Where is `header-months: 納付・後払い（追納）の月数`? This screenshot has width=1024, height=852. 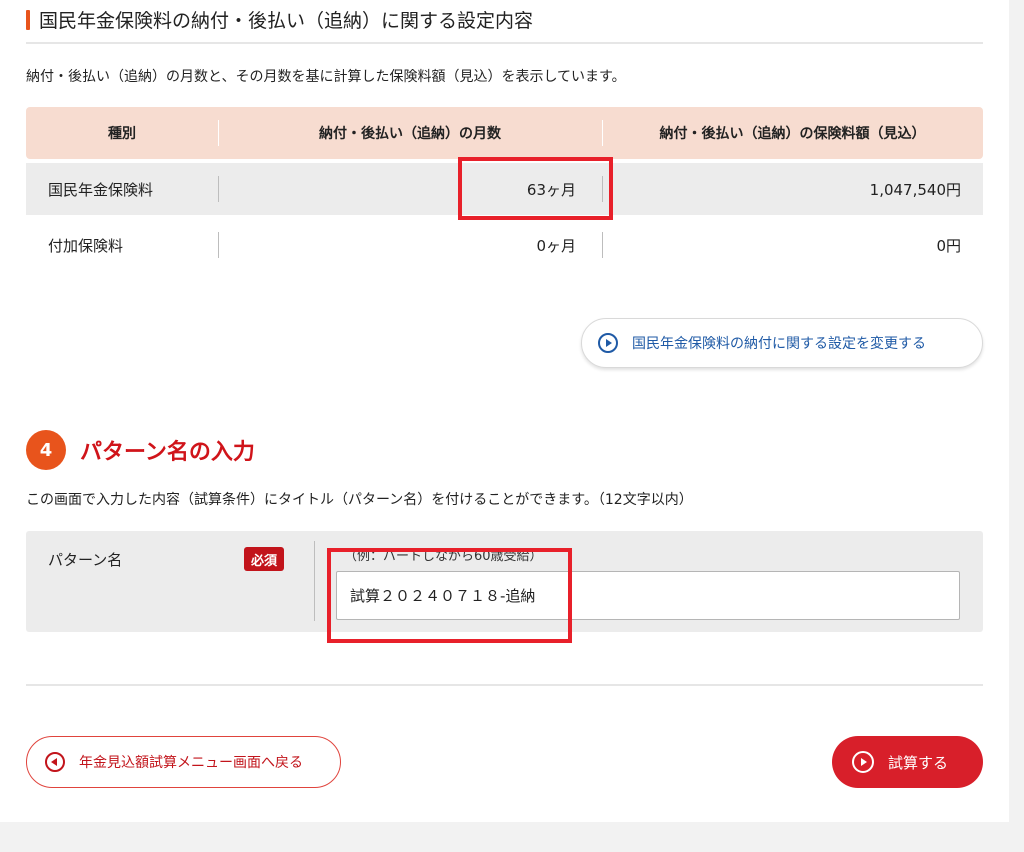 header-months: 納付・後払い（追納）の月数 is located at coordinates (410, 133).